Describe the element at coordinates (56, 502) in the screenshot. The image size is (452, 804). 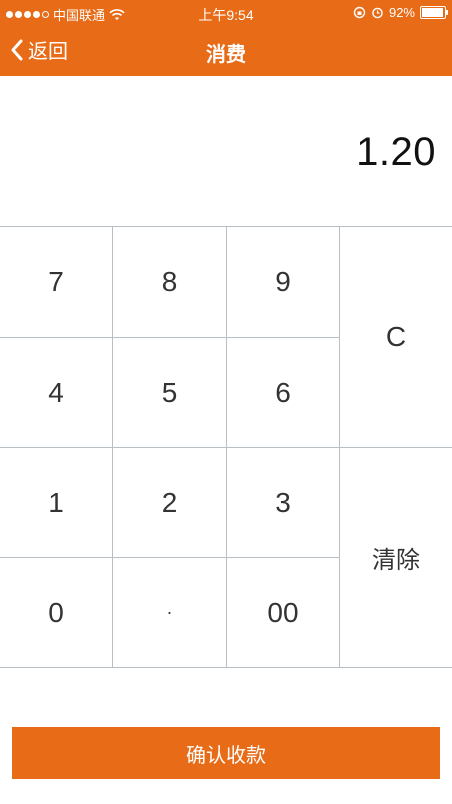
I see `key-1: 1` at that location.